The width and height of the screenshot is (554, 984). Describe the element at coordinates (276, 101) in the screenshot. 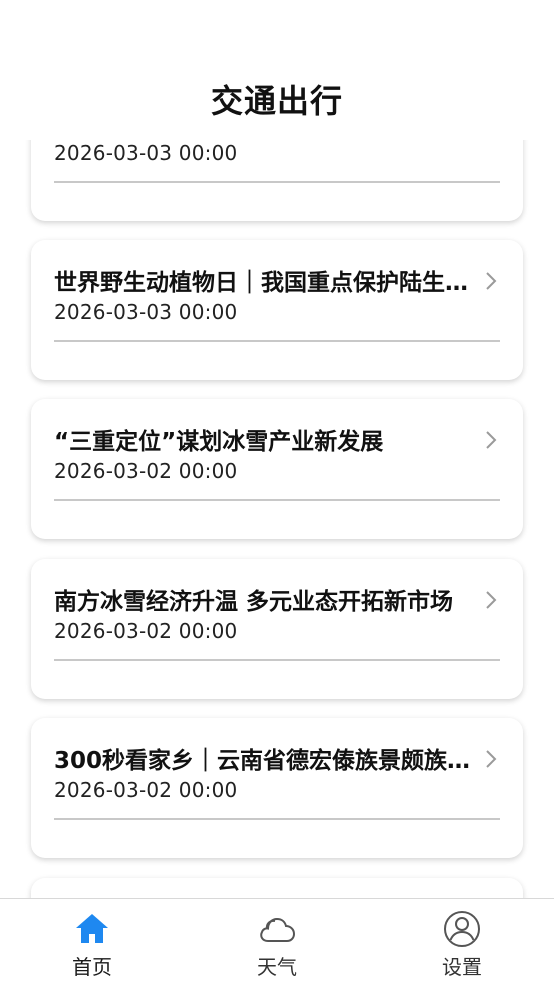

I see `page-title: 交通出行` at that location.